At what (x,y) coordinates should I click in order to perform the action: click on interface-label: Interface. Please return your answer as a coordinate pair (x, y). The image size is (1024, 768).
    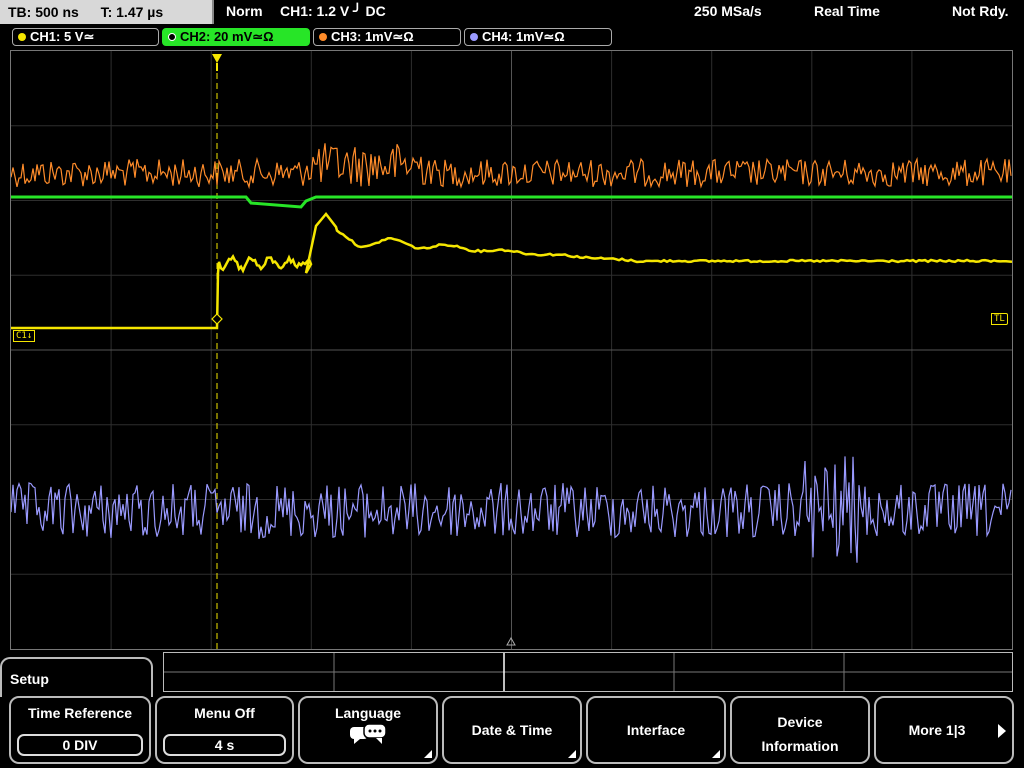
    Looking at the image, I should click on (656, 730).